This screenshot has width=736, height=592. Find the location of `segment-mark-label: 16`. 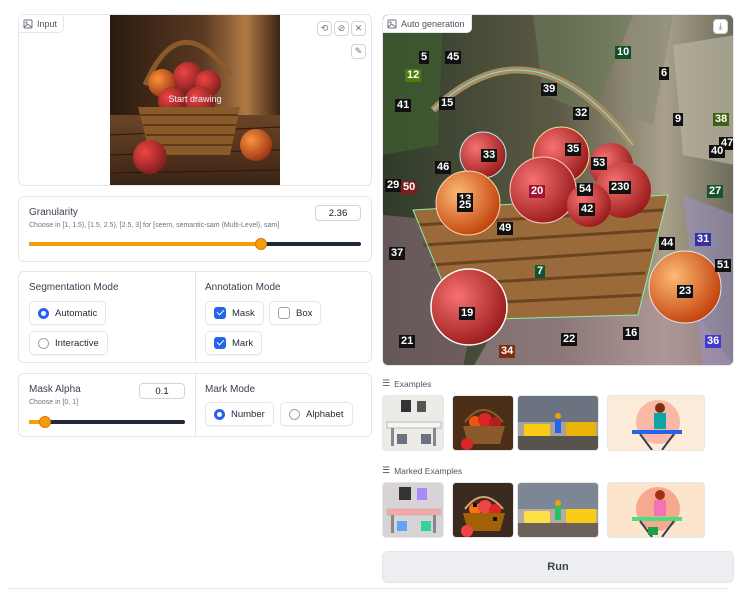

segment-mark-label: 16 is located at coordinates (631, 333).